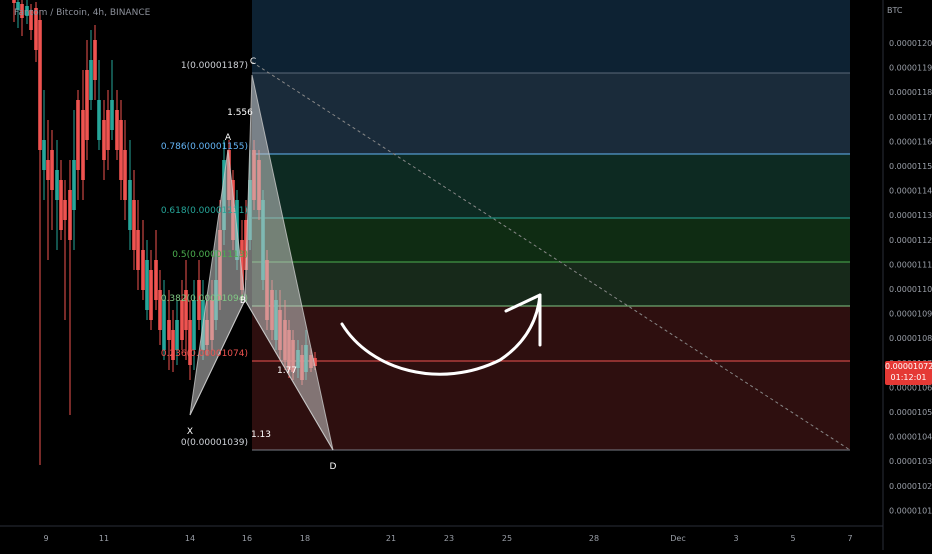 The width and height of the screenshot is (932, 554). Describe the element at coordinates (261, 435) in the screenshot. I see `pattern-ratio-label: 1.13` at that location.